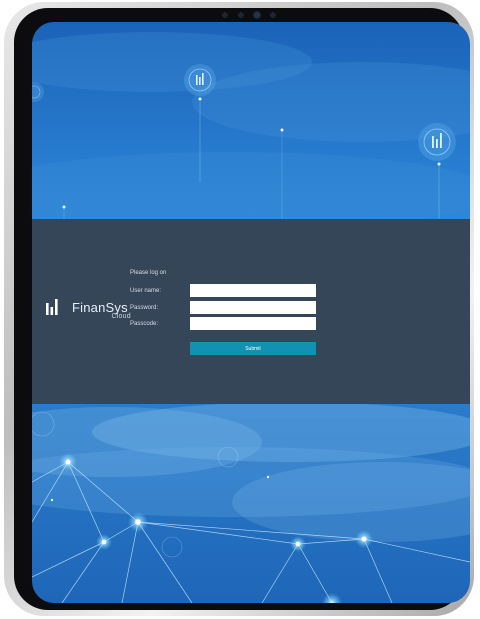 The image size is (480, 619). What do you see at coordinates (101, 310) in the screenshot?
I see `brand-name: FinanSys Cloud` at bounding box center [101, 310].